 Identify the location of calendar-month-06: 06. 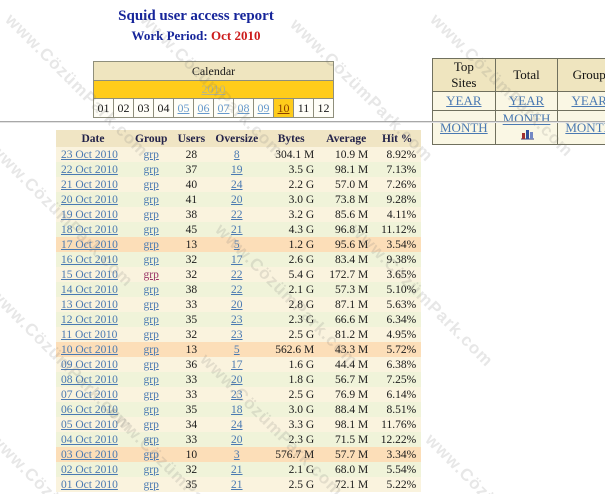
(203, 108).